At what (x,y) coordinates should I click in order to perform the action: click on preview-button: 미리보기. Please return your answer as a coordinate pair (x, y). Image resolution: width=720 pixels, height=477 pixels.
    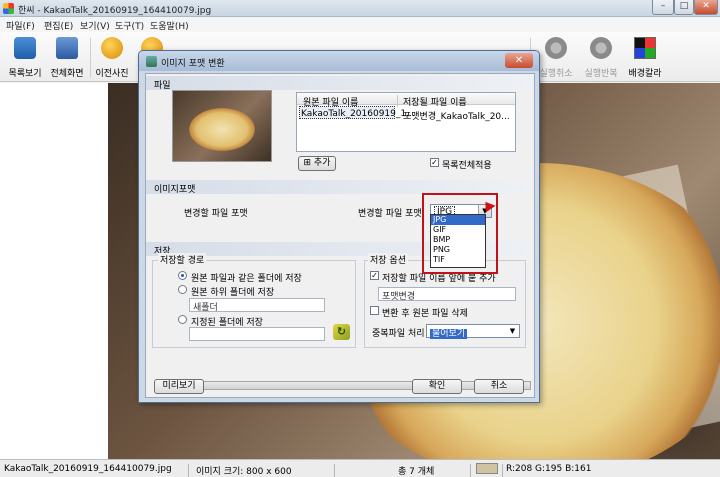
    Looking at the image, I should click on (179, 386).